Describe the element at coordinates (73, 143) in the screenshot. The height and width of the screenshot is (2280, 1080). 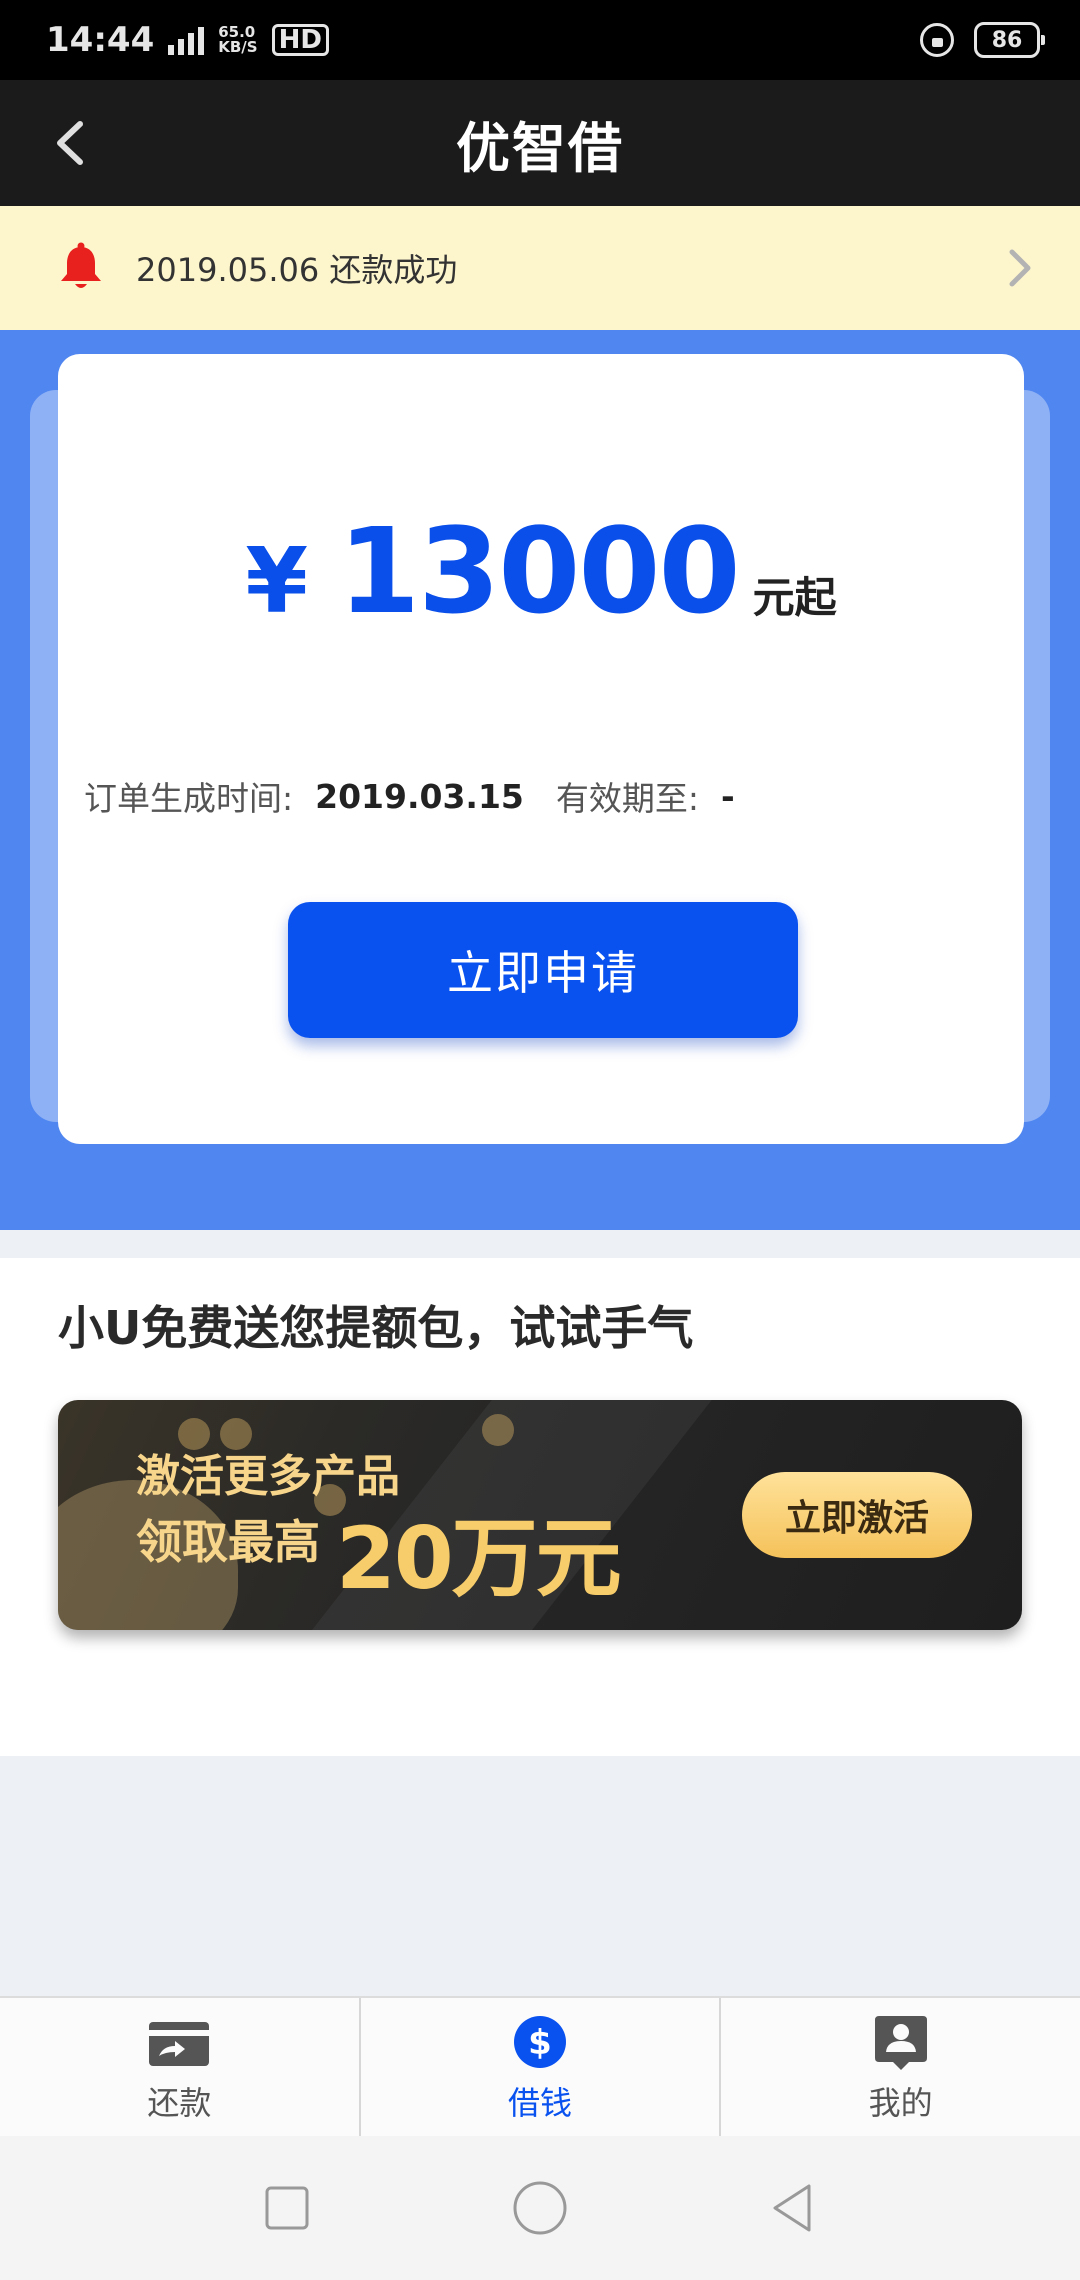
I see `chevron-left-icon` at that location.